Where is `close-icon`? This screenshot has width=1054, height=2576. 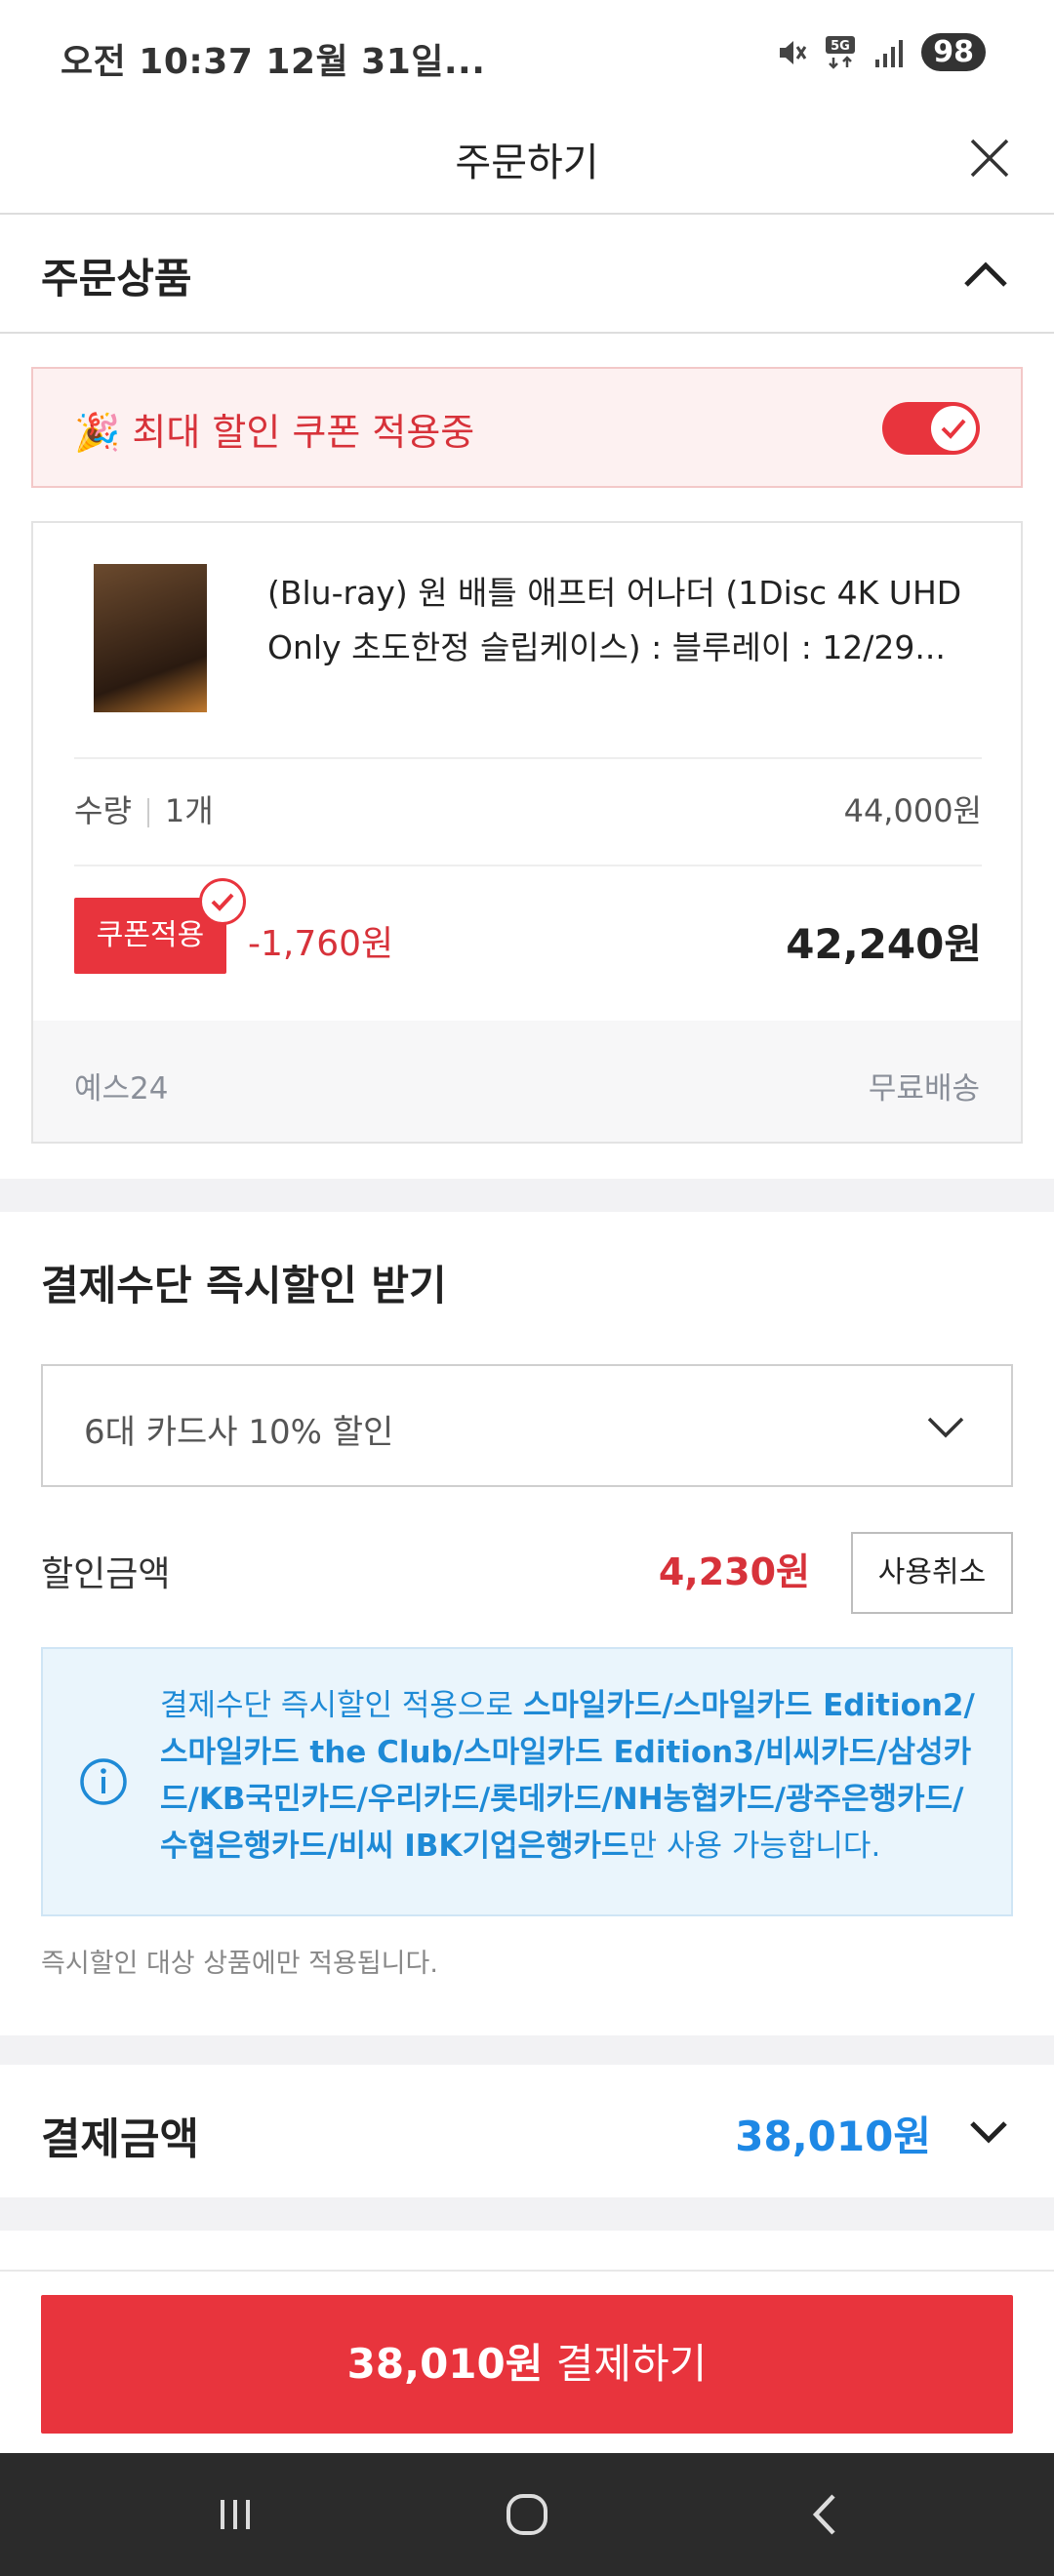
close-icon is located at coordinates (989, 158).